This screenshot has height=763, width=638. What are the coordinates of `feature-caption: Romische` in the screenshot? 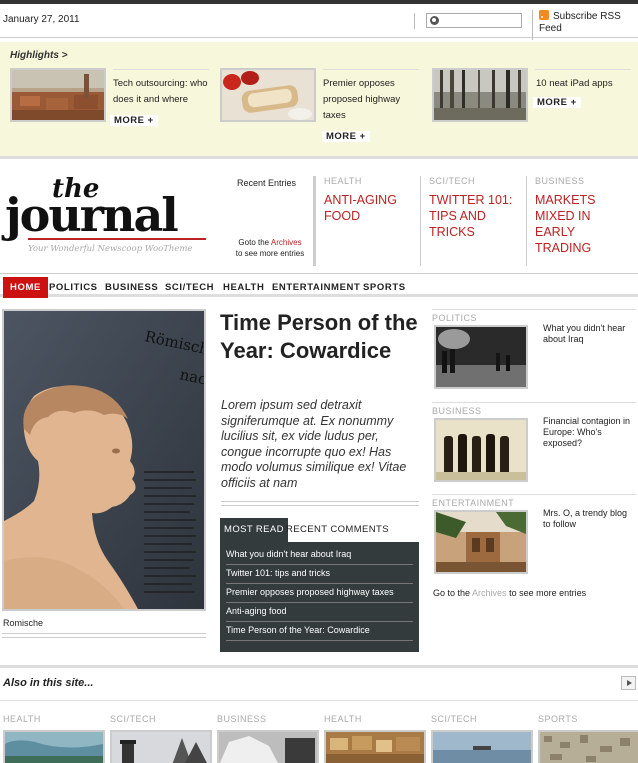 It's located at (23, 623).